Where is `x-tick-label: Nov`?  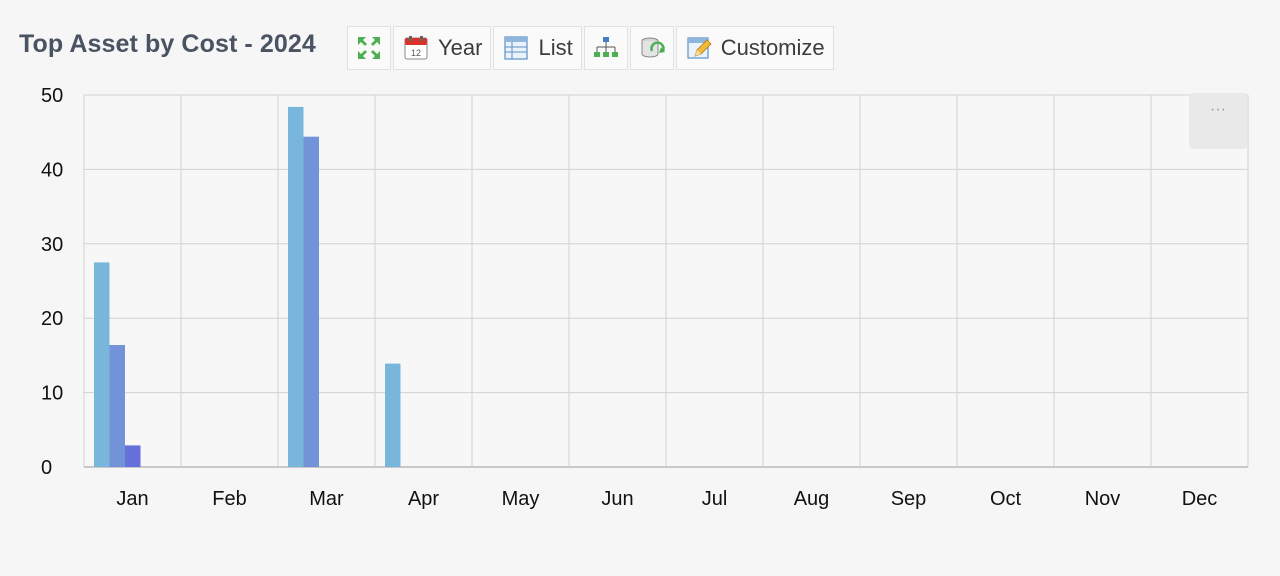
x-tick-label: Nov is located at coordinates (1103, 499).